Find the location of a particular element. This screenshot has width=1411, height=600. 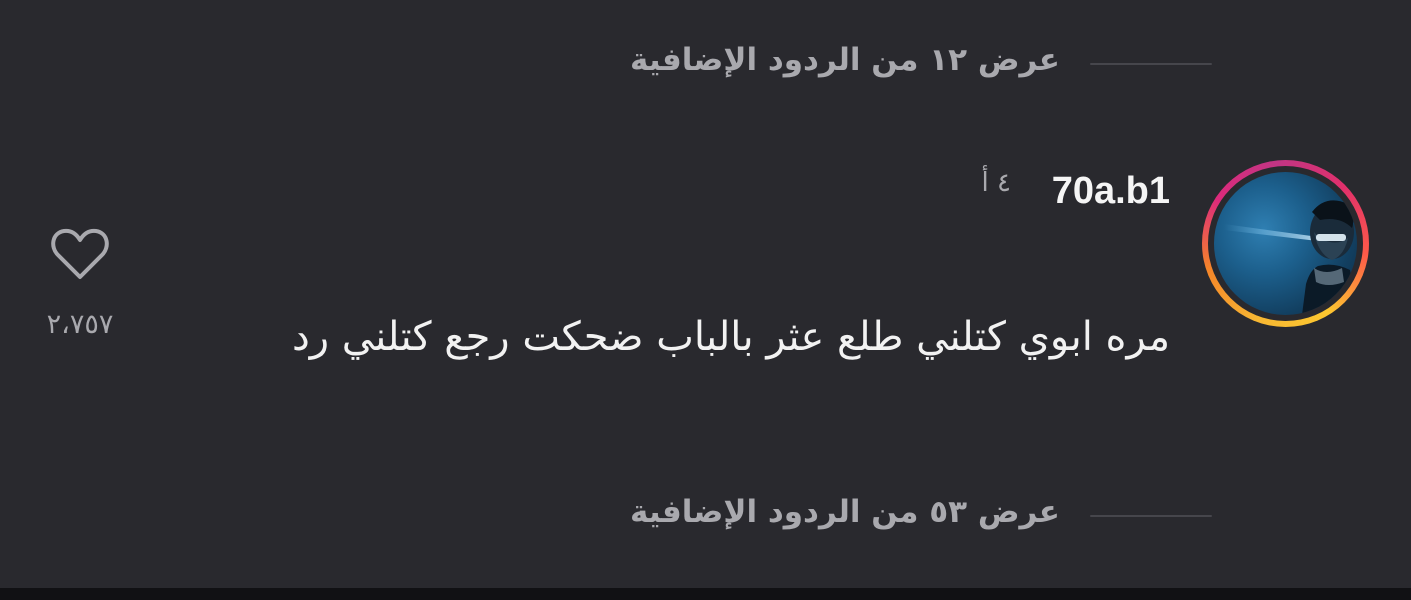

avatar-story-ring is located at coordinates (1285, 243).